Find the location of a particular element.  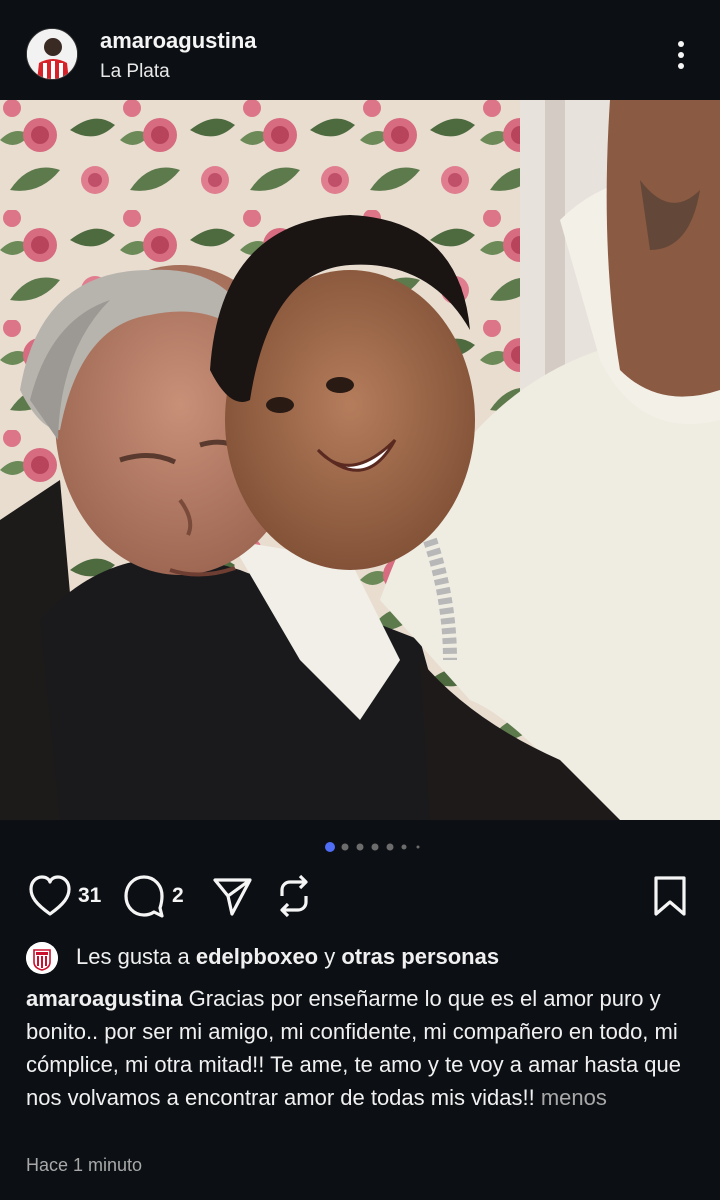

comment-count: 2 is located at coordinates (178, 896).